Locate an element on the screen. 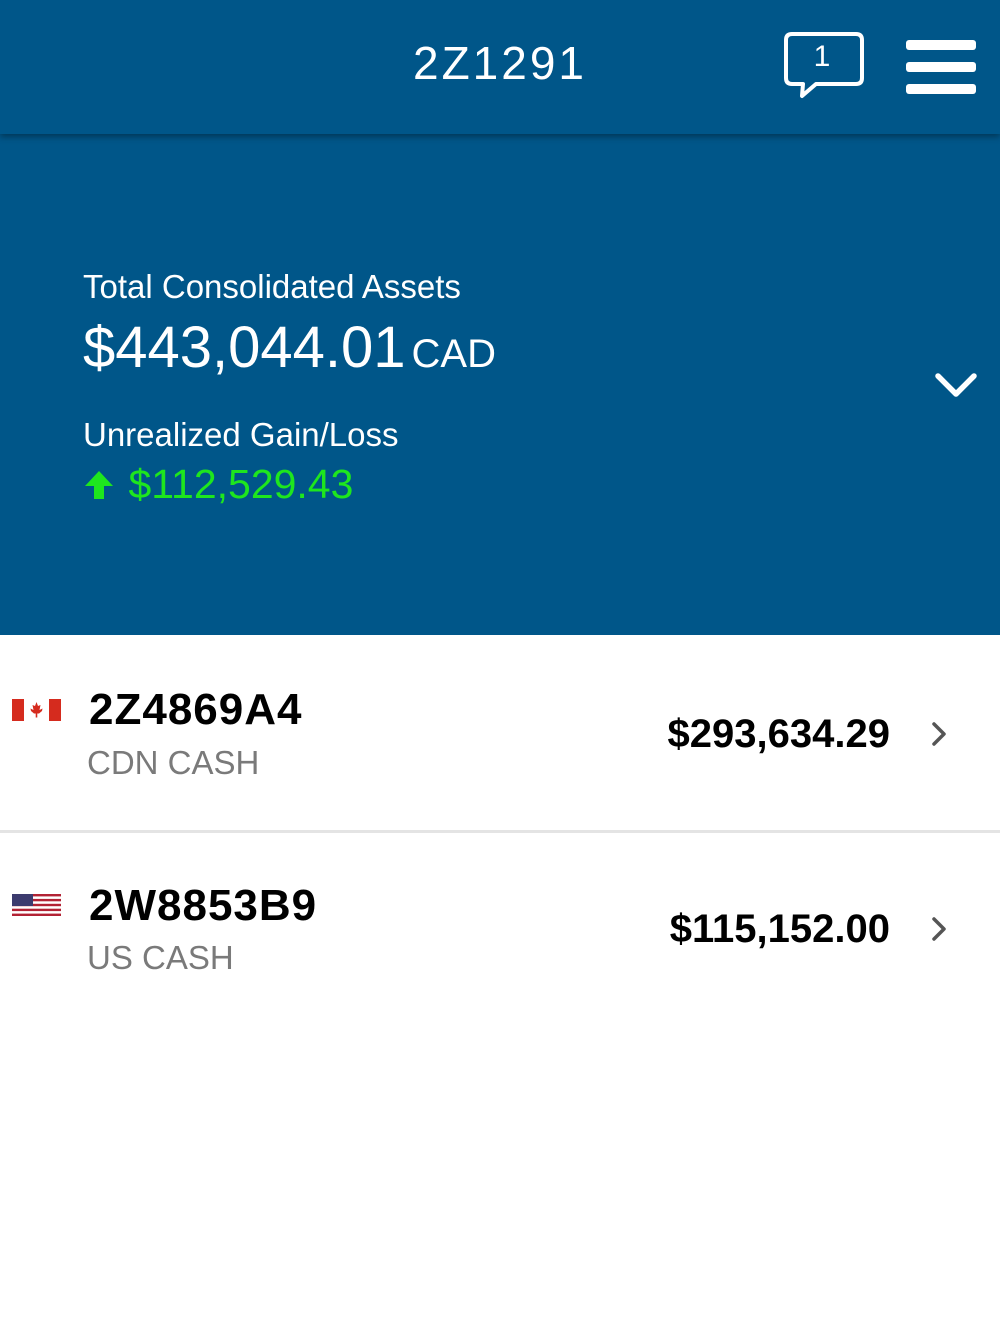  menu-button is located at coordinates (941, 68).